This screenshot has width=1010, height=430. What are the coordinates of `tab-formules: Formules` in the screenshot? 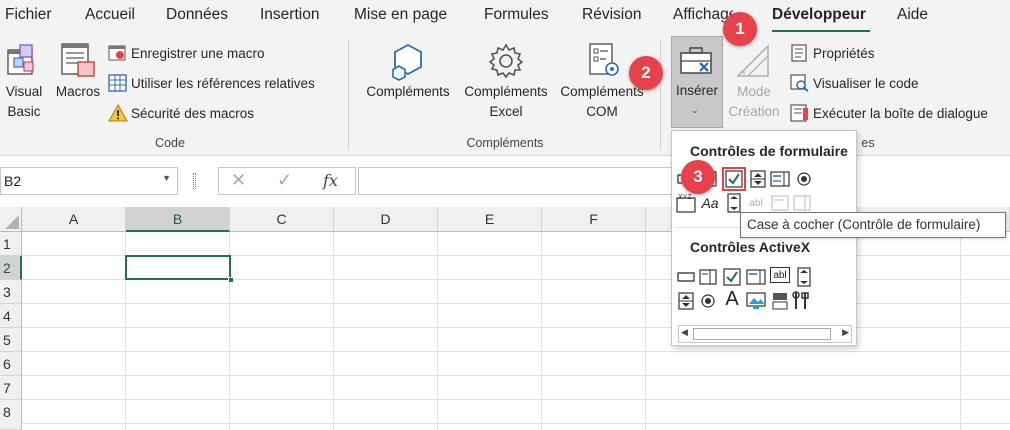 It's located at (516, 15).